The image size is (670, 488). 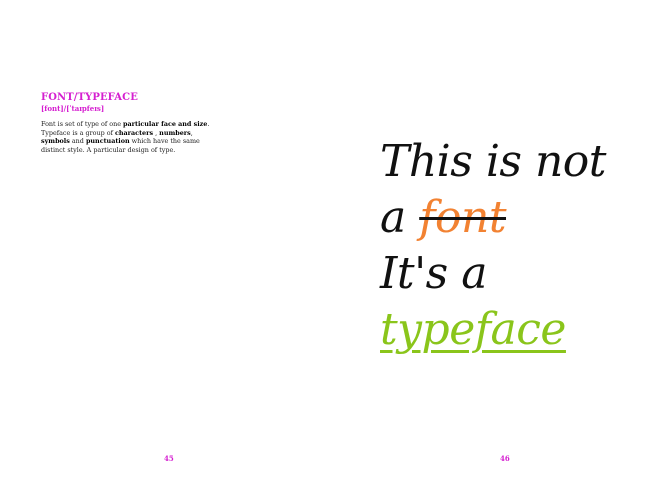 I want to click on entry-pronunciation: [font]/[ˈtaɪpfeɪs], so click(x=73, y=108).